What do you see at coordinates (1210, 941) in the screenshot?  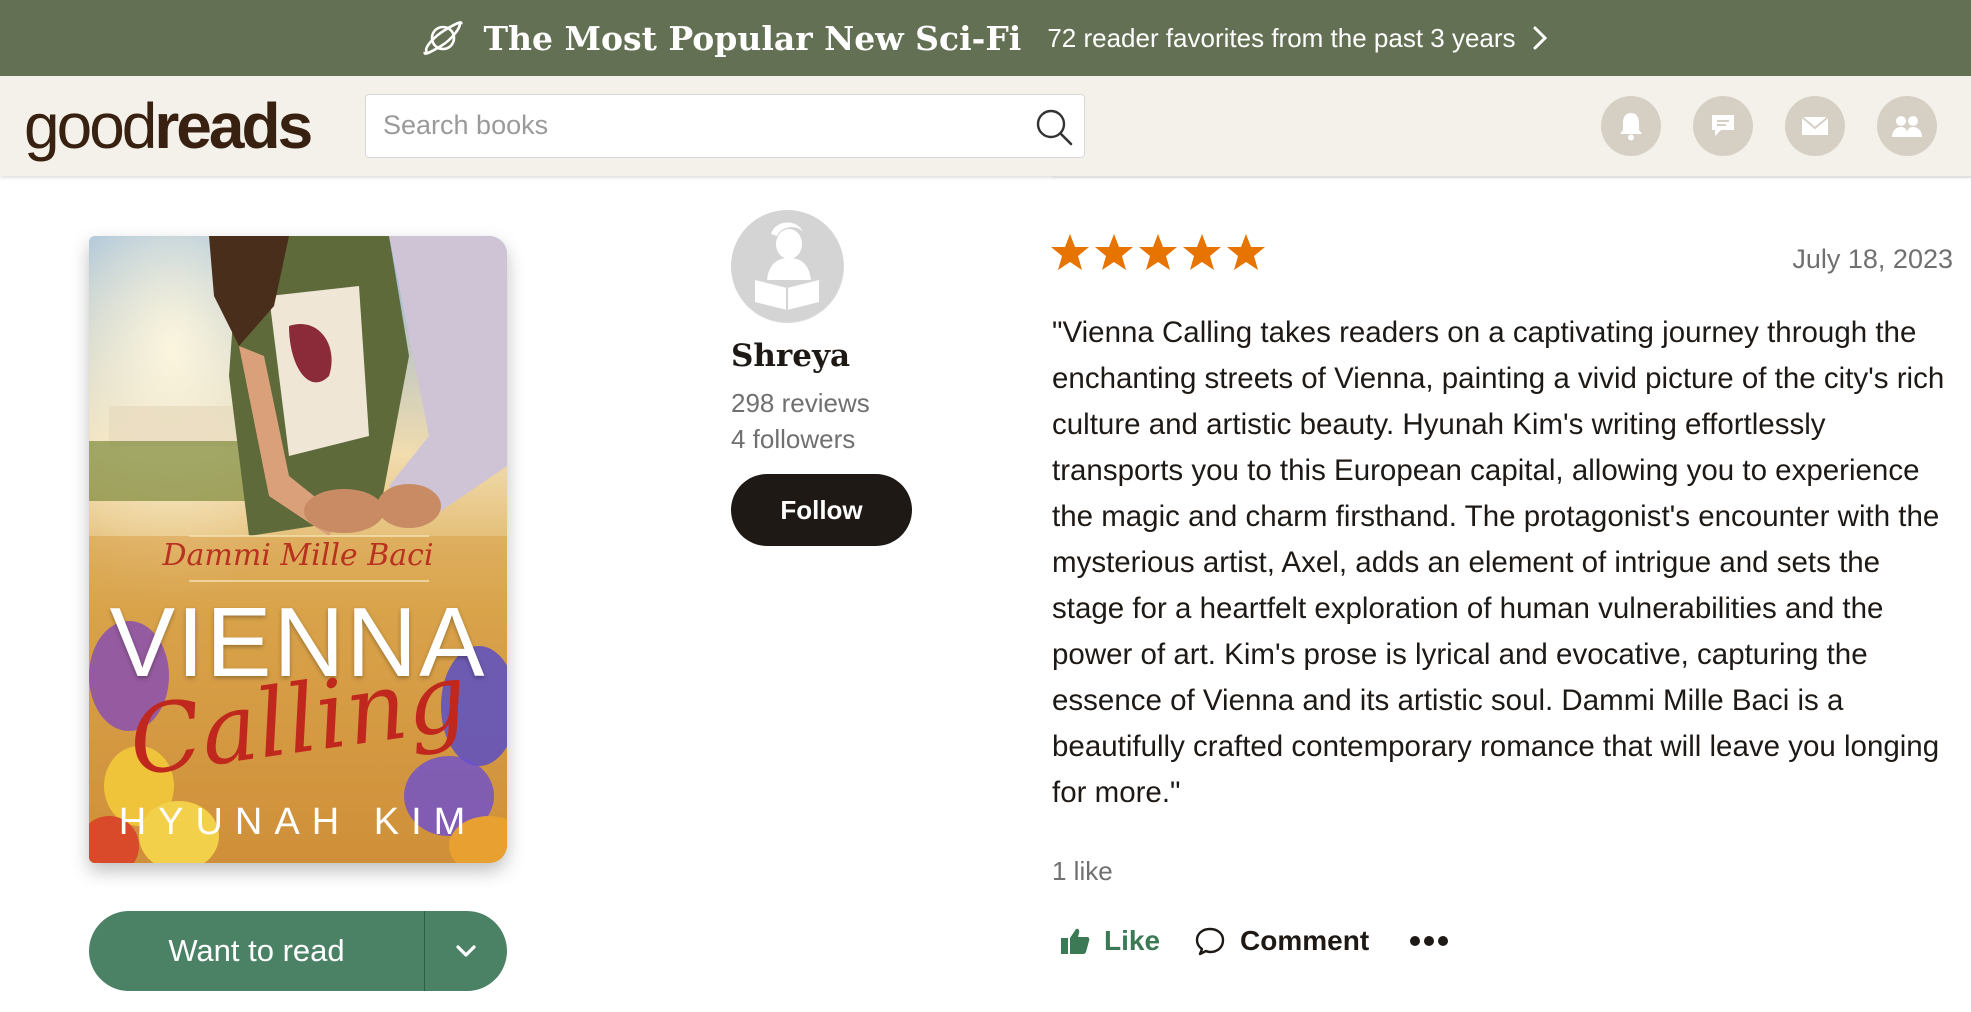 I see `comment-icon` at bounding box center [1210, 941].